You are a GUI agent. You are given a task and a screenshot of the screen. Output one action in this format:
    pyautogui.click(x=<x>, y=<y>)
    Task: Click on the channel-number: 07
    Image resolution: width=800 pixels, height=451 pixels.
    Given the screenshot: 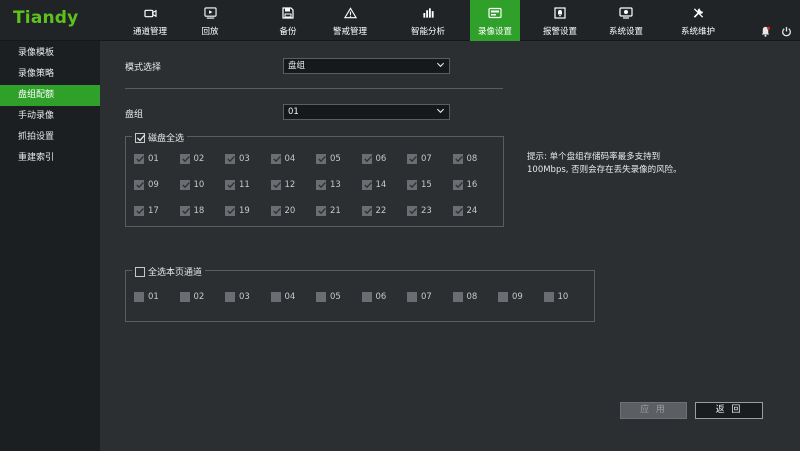 What is the action you would take?
    pyautogui.click(x=426, y=297)
    